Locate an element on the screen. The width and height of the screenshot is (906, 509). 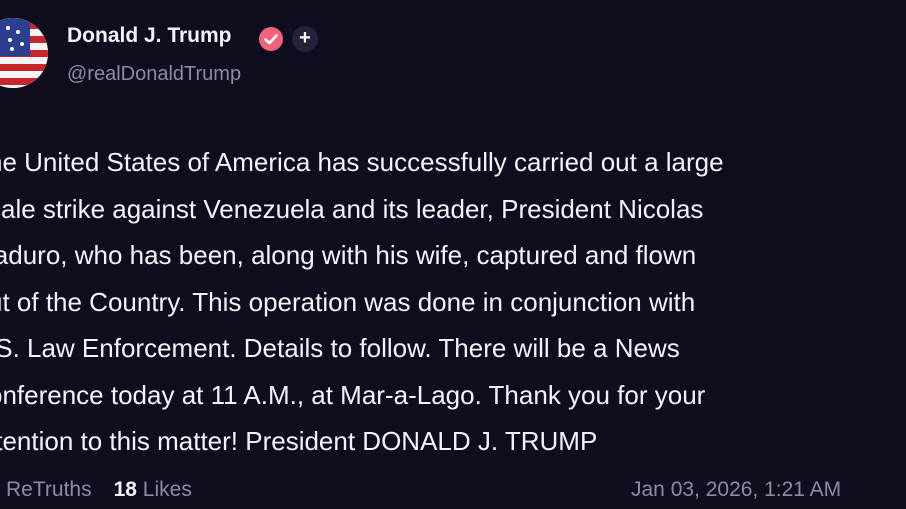
retruths-link: ReTruths is located at coordinates (49, 489).